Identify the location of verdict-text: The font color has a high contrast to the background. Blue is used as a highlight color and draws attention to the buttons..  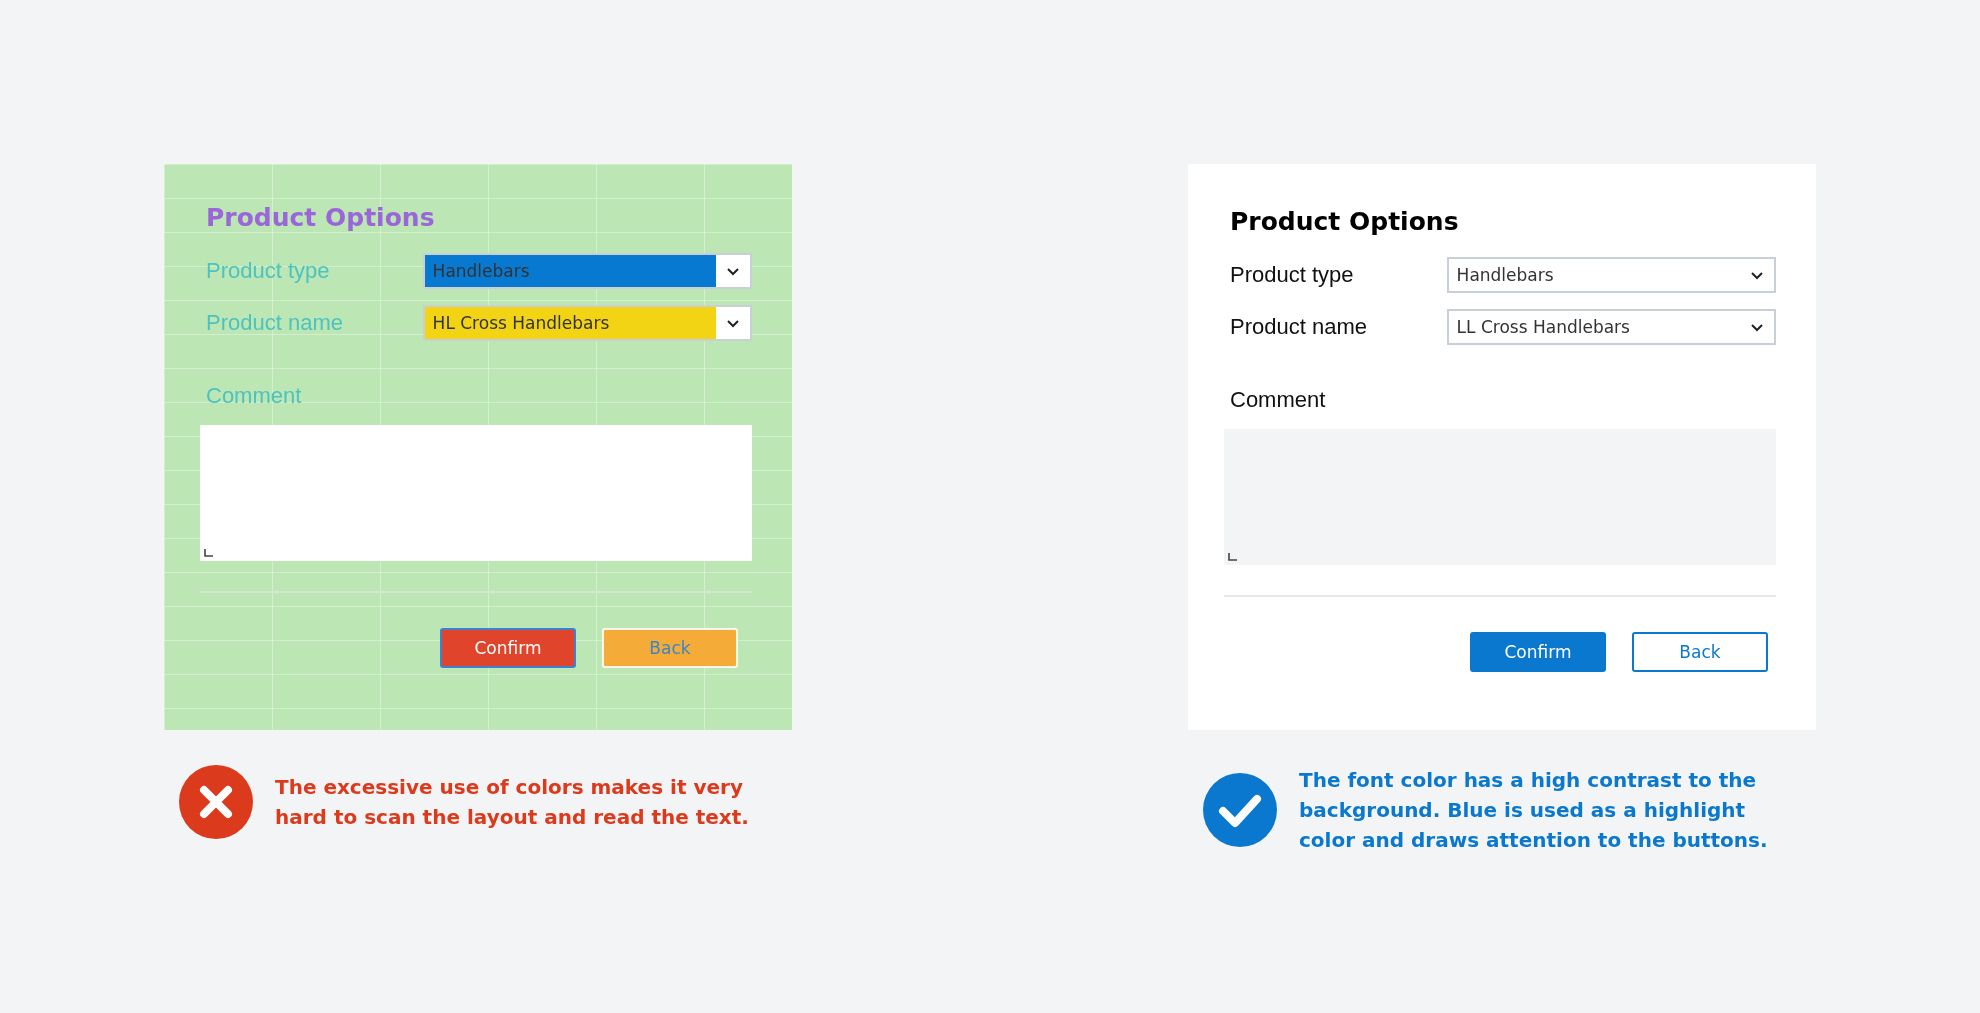
(1534, 810).